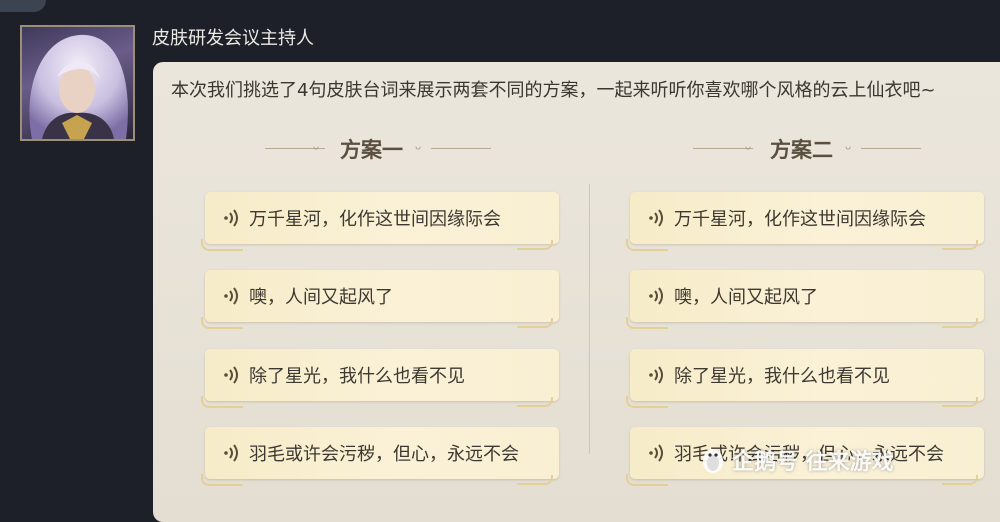 The image size is (1000, 522). I want to click on host-name: 皮肤研发会议主持人, so click(233, 38).